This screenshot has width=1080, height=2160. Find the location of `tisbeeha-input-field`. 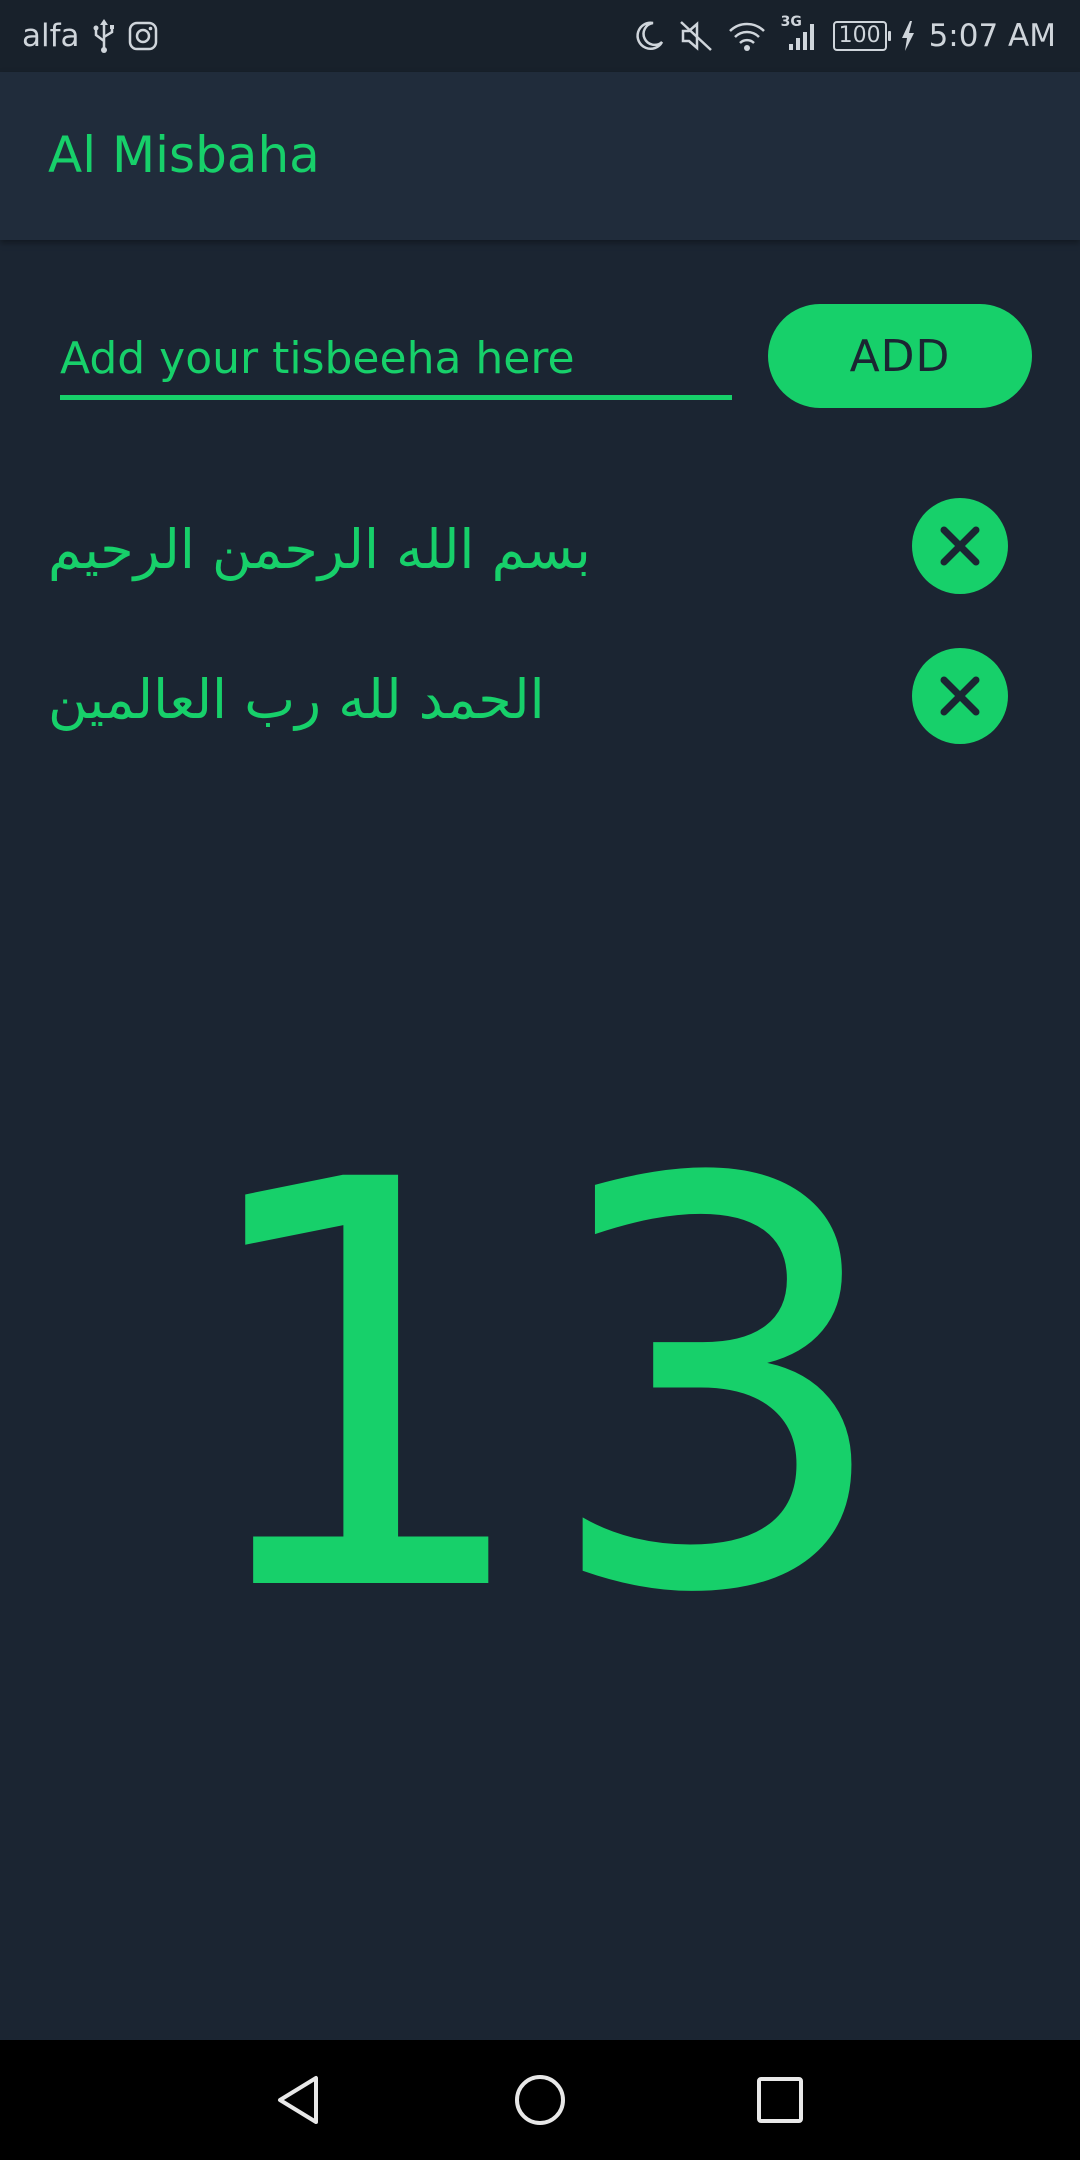

tisbeeha-input-field is located at coordinates (396, 360).